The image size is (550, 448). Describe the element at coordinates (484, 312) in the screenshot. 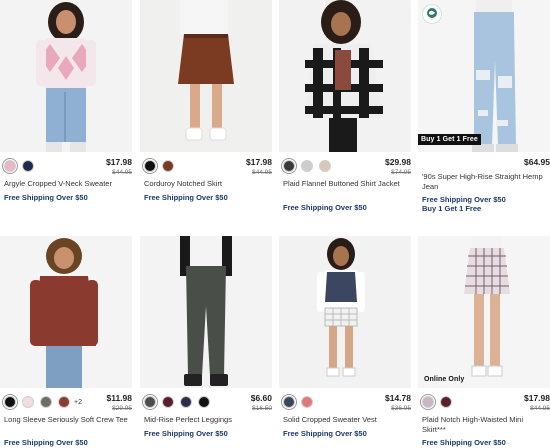

I see `product-image: Online Only` at that location.